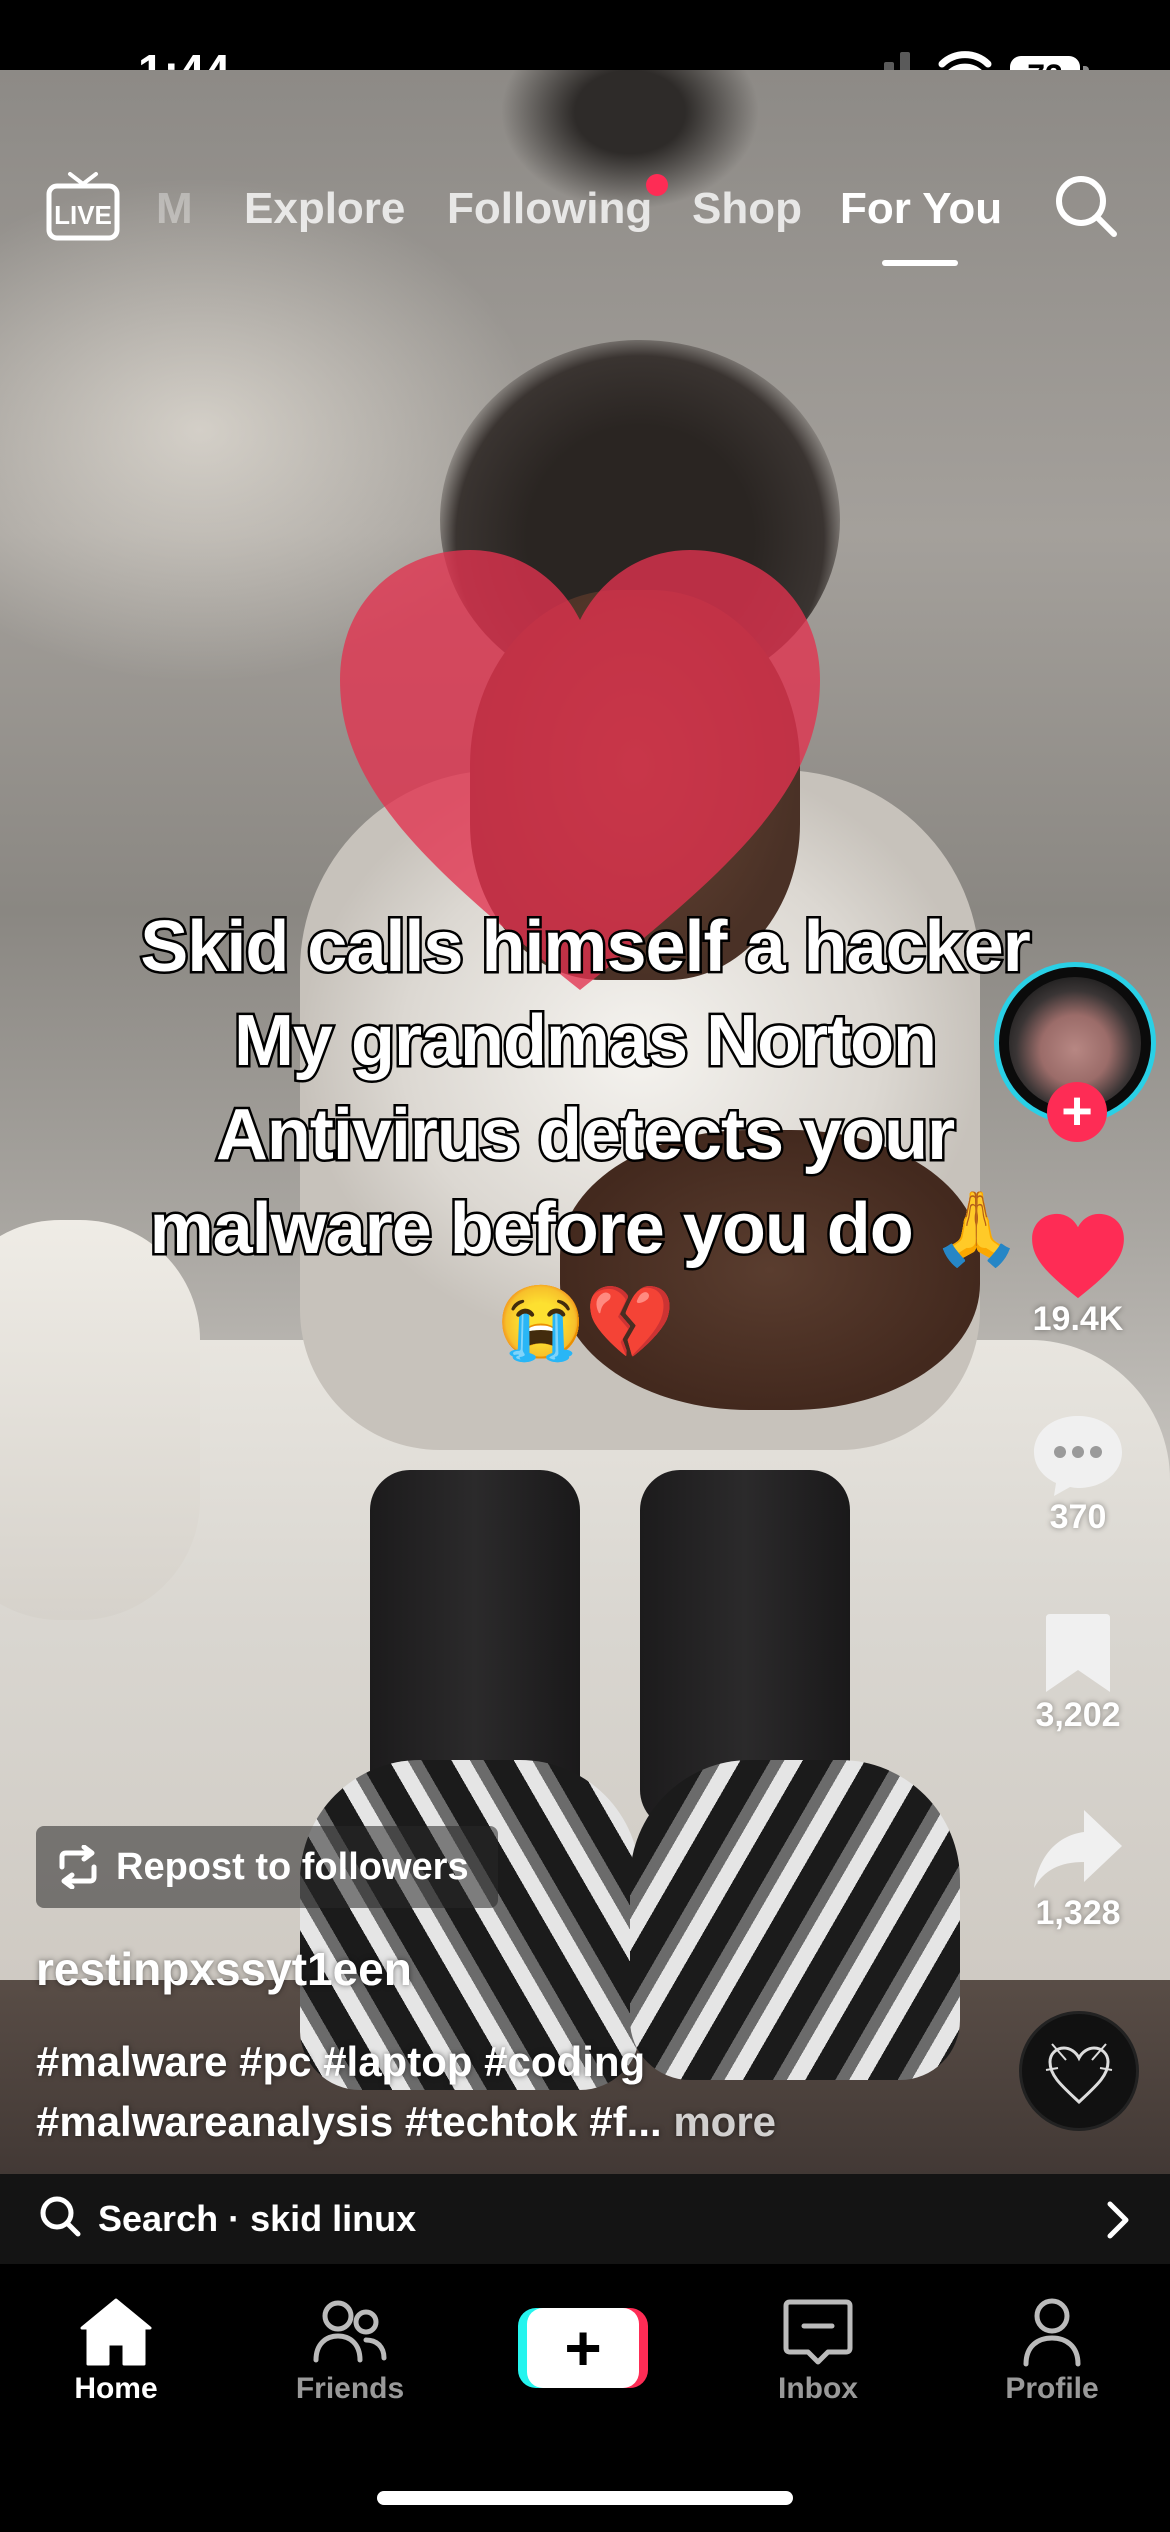  I want to click on tab-following: Following, so click(549, 209).